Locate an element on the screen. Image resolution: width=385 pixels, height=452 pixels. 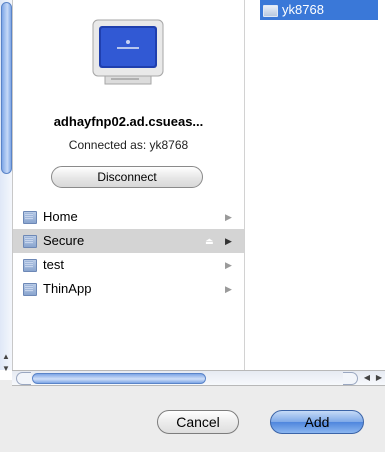
folder-item-selected: yk8768 is located at coordinates (319, 10).